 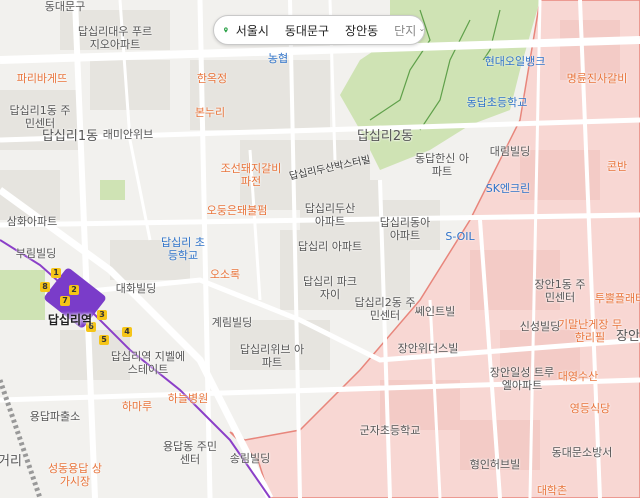 I want to click on poi-dapsimni-duson: 답십리두산 아파트, so click(x=330, y=215).